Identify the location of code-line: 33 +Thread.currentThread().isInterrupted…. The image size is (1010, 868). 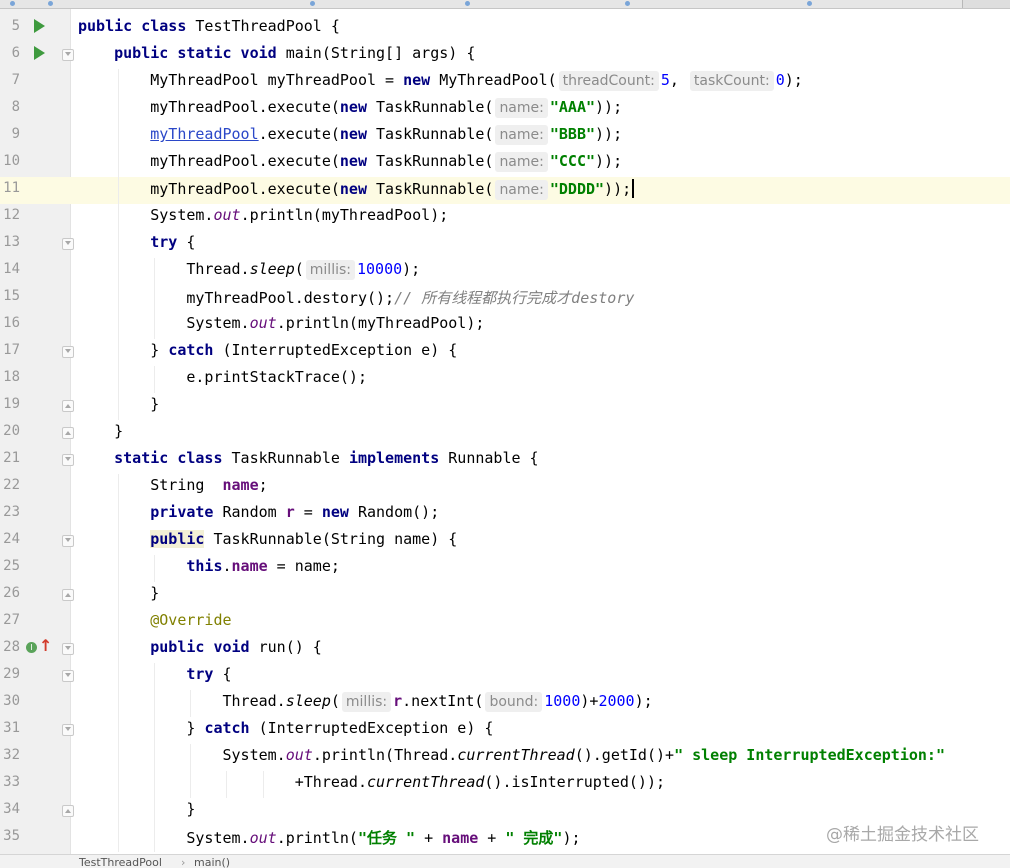
(505, 784).